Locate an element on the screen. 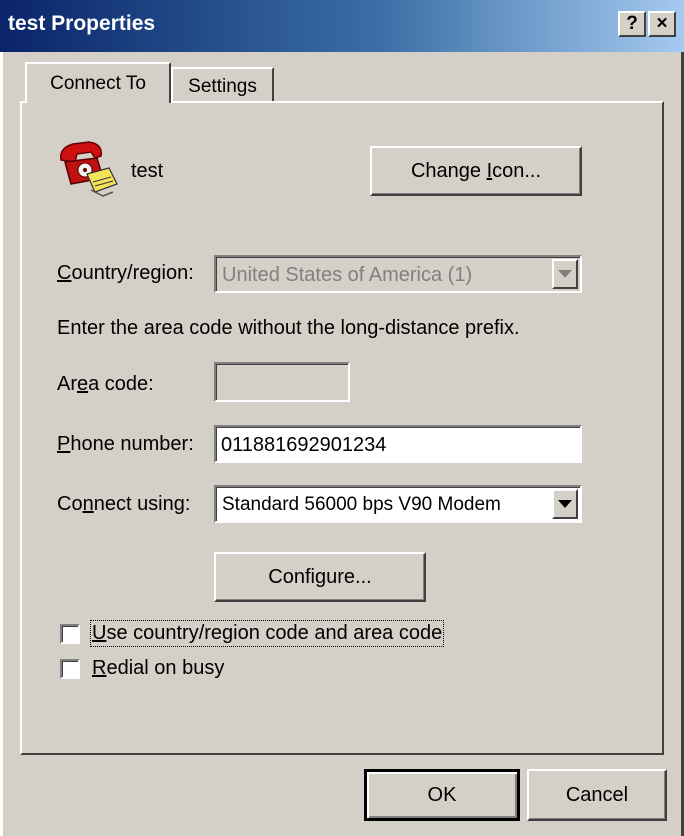 Image resolution: width=684 pixels, height=836 pixels. tab-settings-label: Settings is located at coordinates (222, 86).